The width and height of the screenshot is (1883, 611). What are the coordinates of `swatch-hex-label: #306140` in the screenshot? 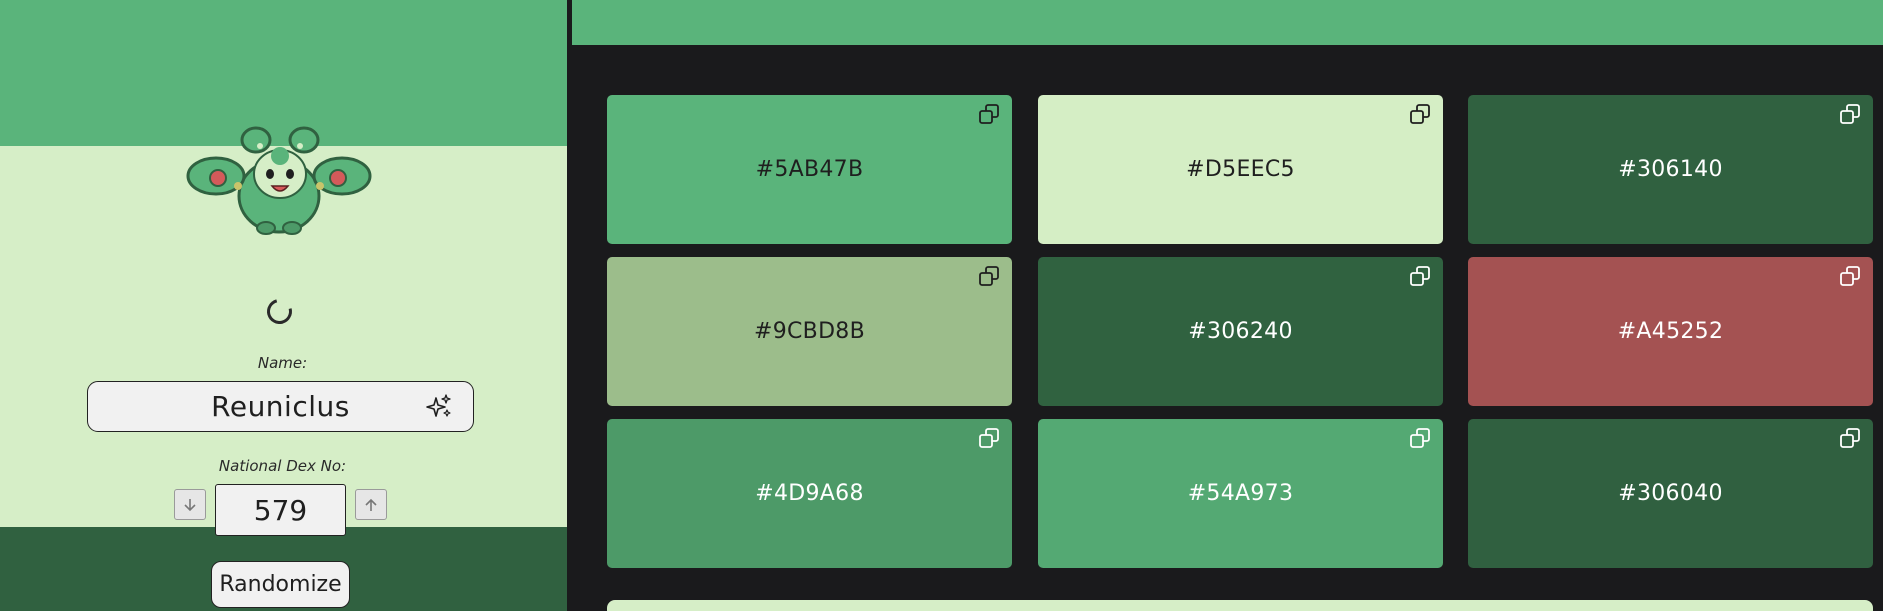 It's located at (1670, 169).